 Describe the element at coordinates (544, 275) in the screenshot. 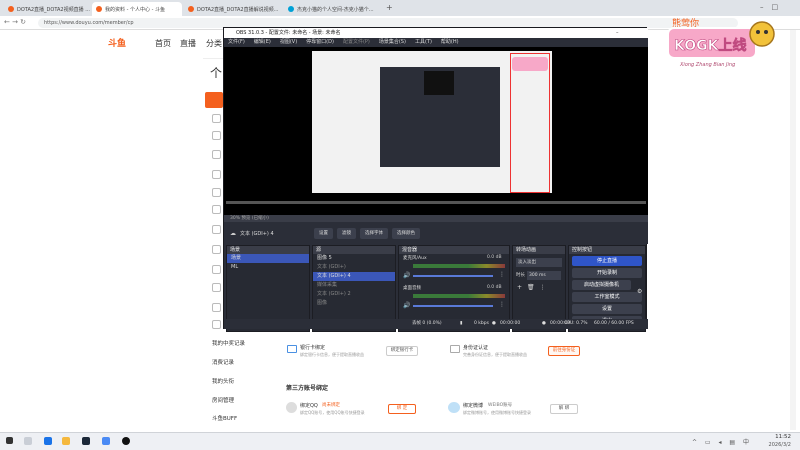

I see `duration-input: 300 ms` at that location.